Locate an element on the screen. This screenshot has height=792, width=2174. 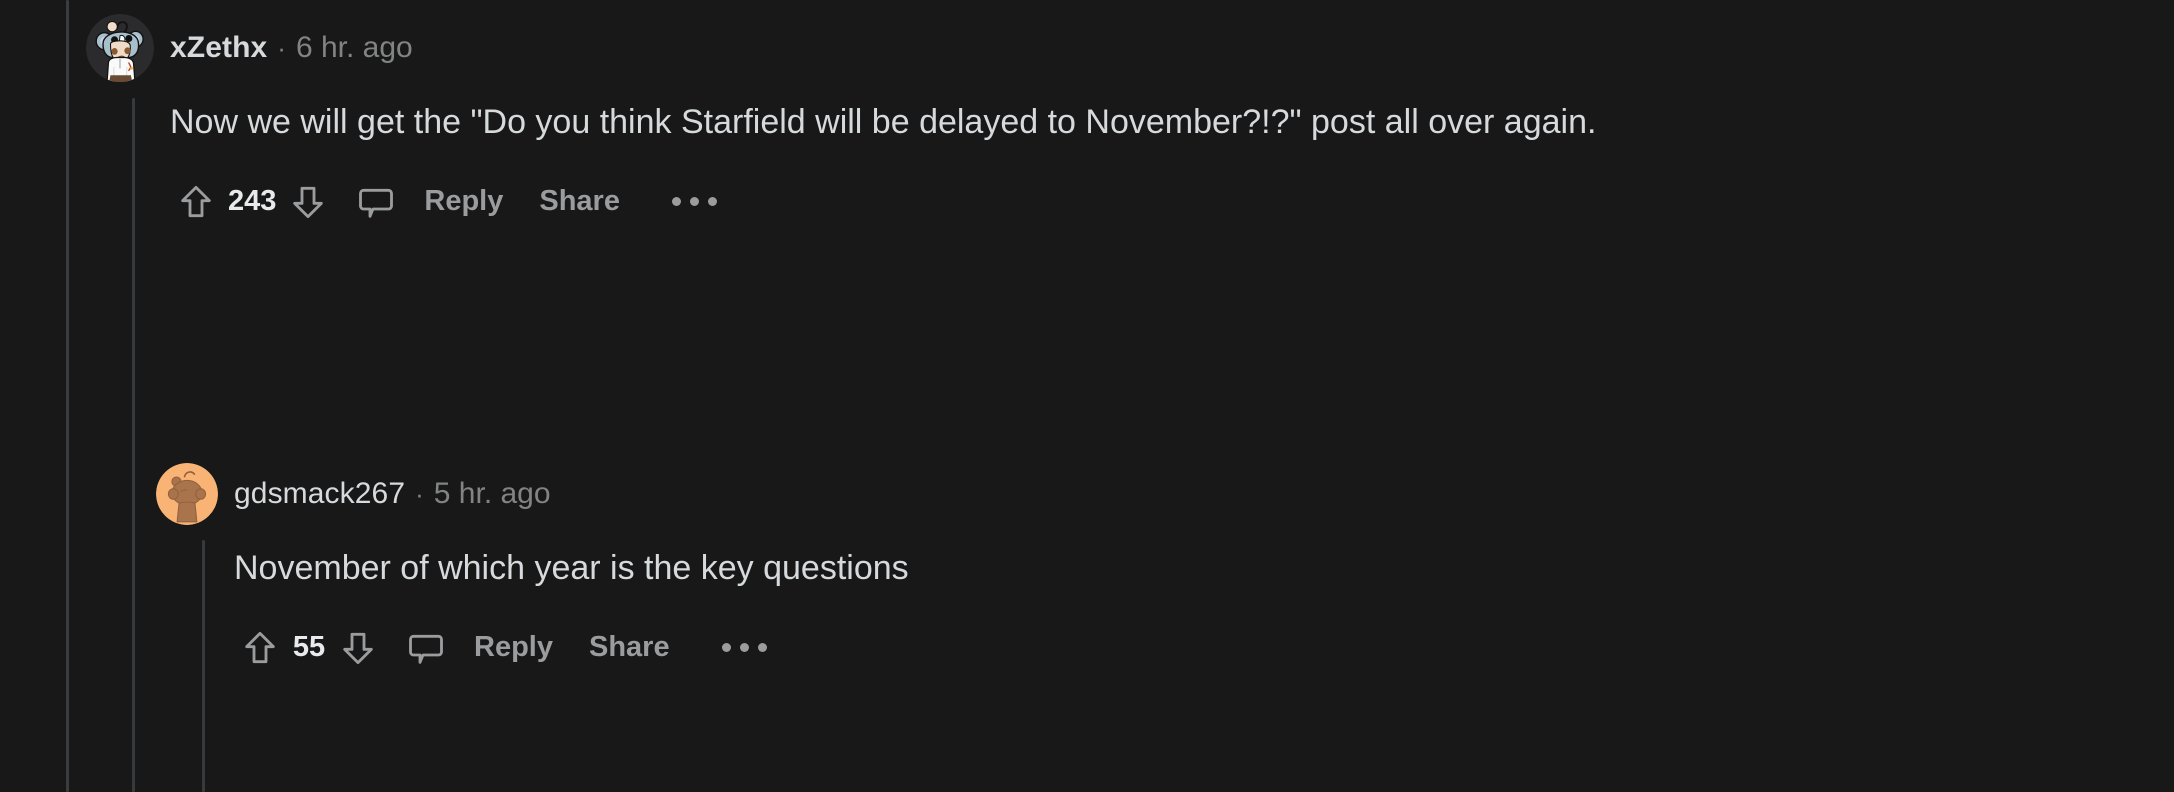
comment-timestamp: 6 hr. ago is located at coordinates (354, 47).